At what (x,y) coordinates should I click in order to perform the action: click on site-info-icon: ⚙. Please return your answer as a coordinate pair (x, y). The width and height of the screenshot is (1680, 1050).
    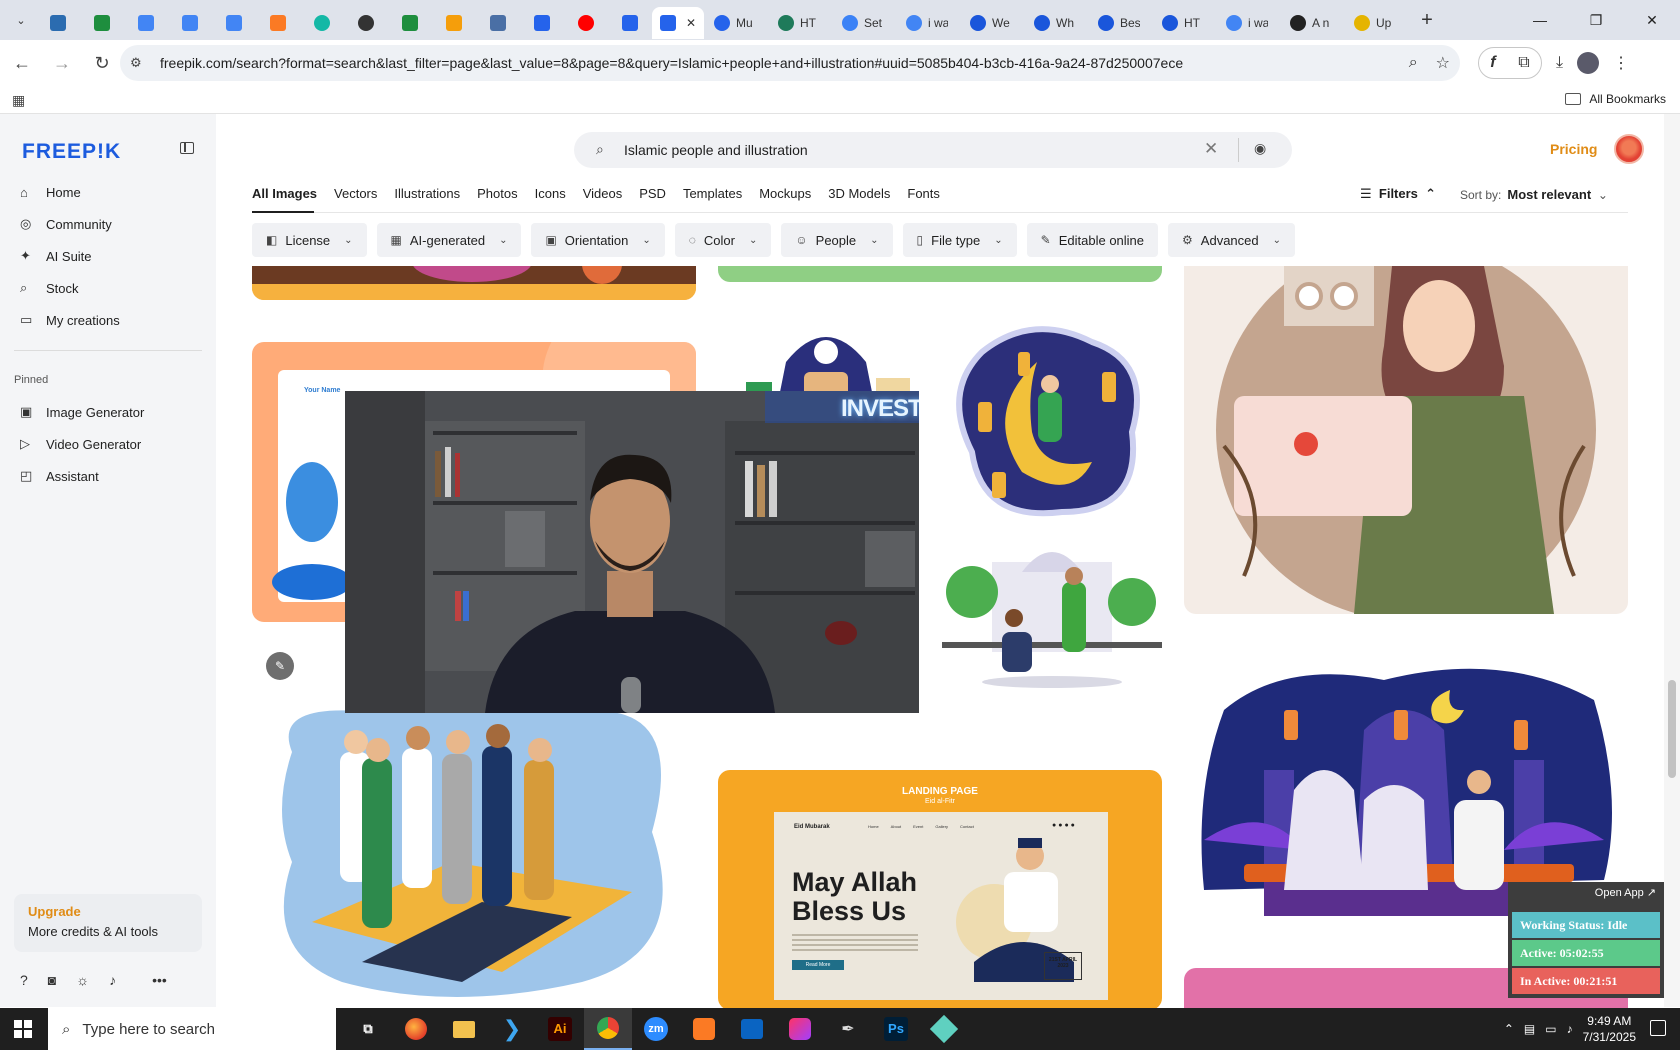
    Looking at the image, I should click on (141, 63).